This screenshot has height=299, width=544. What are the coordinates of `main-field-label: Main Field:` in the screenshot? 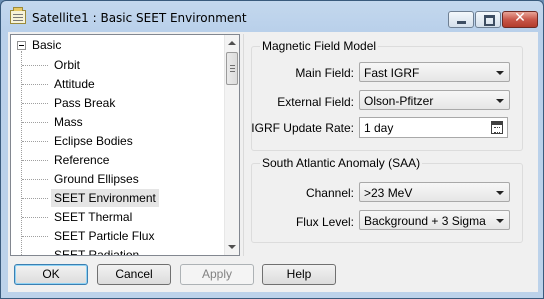 It's located at (324, 73).